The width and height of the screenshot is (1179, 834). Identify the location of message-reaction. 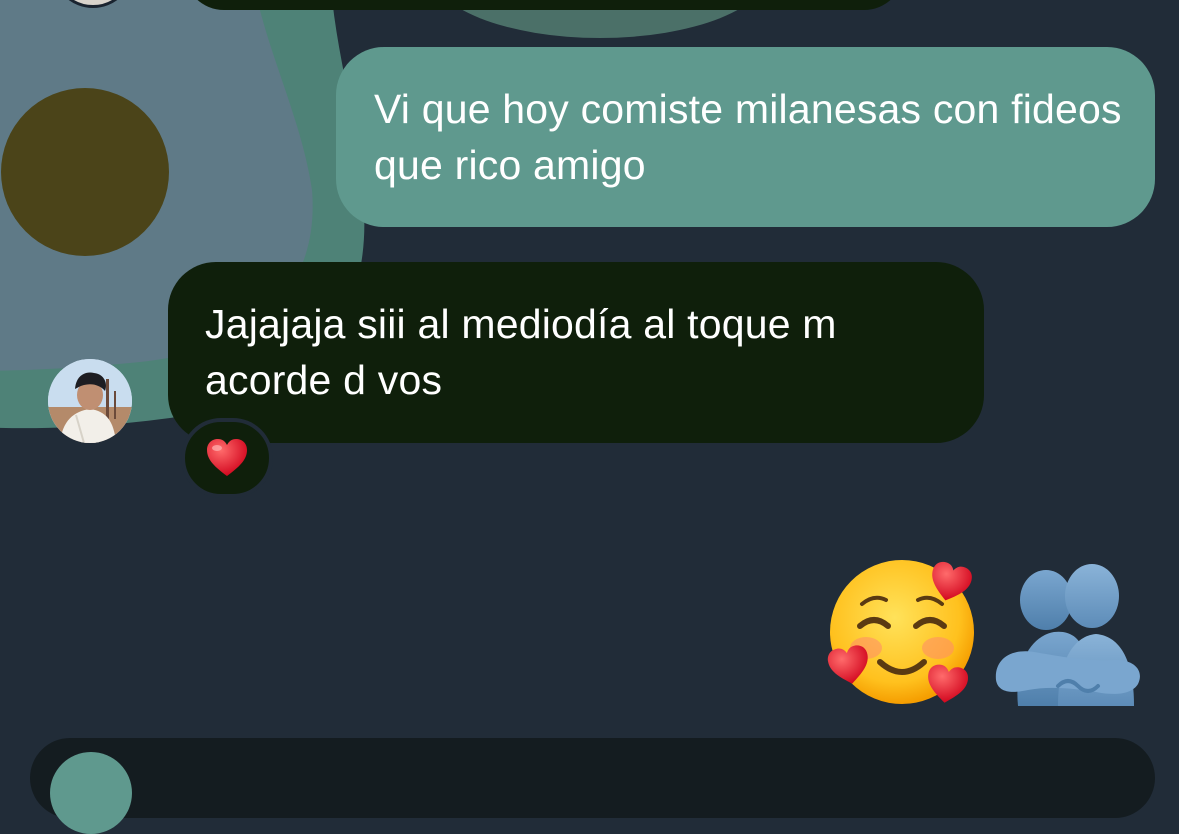
(227, 458).